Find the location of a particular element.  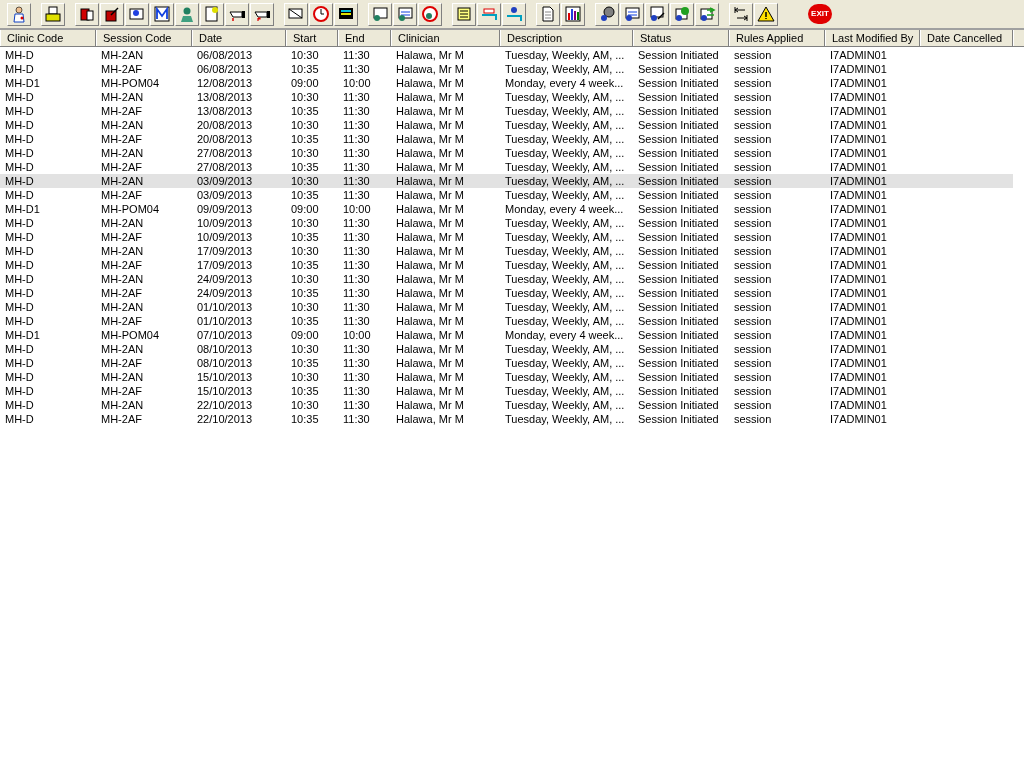

edit-form-button is located at coordinates (657, 14).